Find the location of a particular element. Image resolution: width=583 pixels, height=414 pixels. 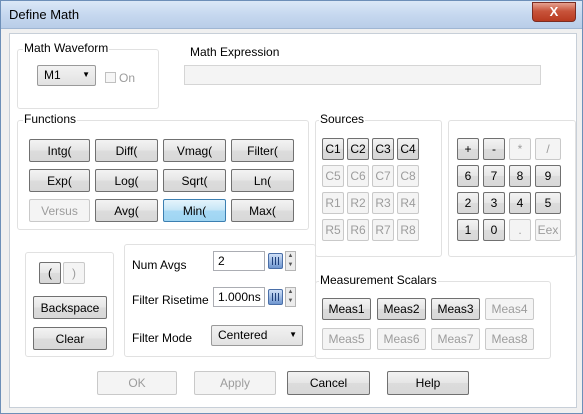

close-button: X is located at coordinates (554, 12).